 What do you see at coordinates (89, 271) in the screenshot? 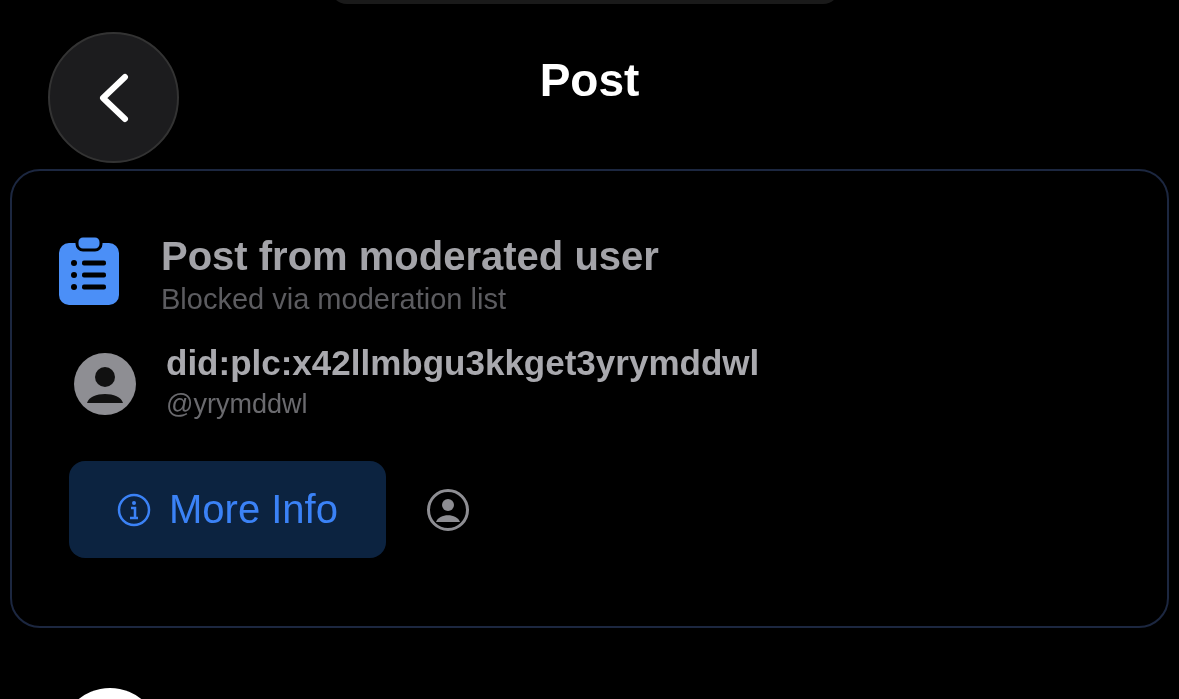
I see `clipboard-list-icon` at bounding box center [89, 271].